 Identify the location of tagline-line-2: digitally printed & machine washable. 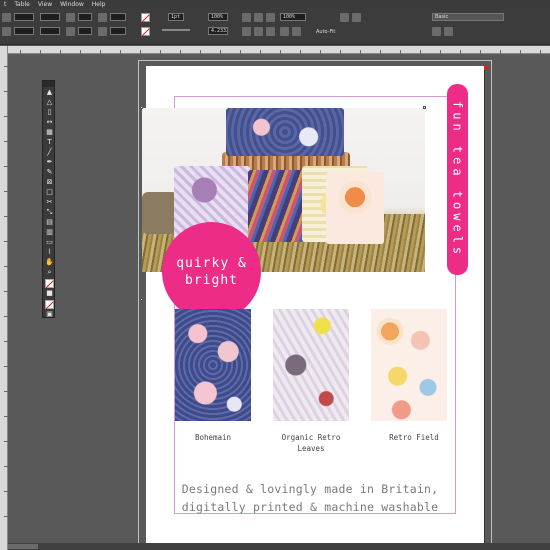
(310, 507).